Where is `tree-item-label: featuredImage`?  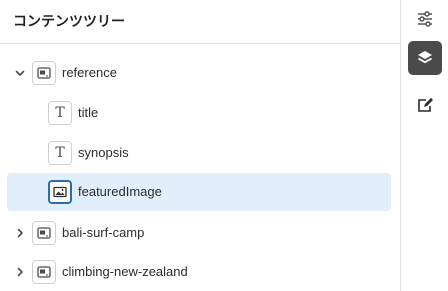
tree-item-label: featuredImage is located at coordinates (120, 191).